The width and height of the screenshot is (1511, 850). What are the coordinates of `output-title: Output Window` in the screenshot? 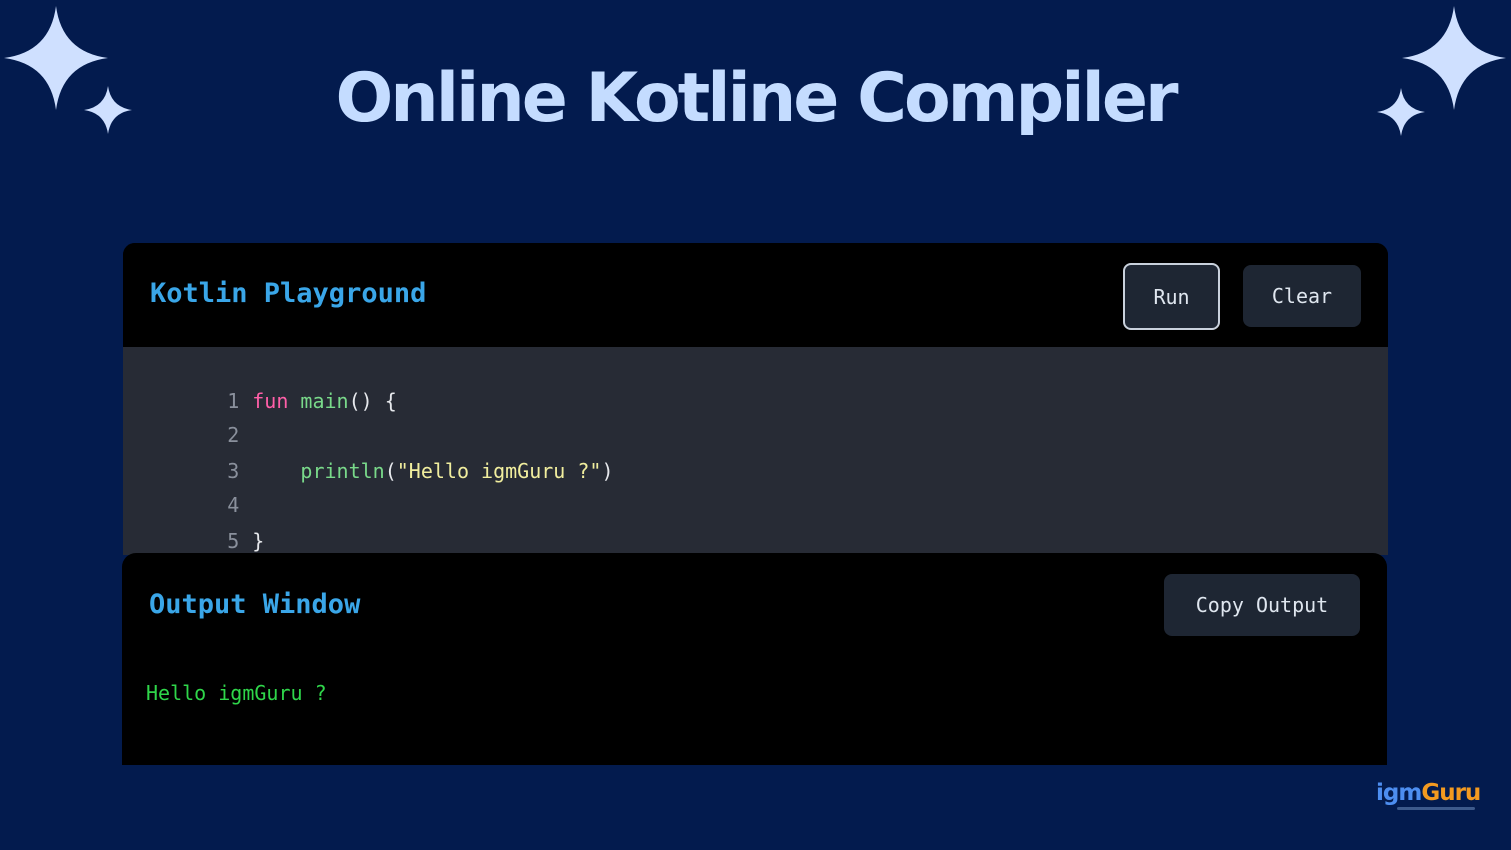 It's located at (255, 604).